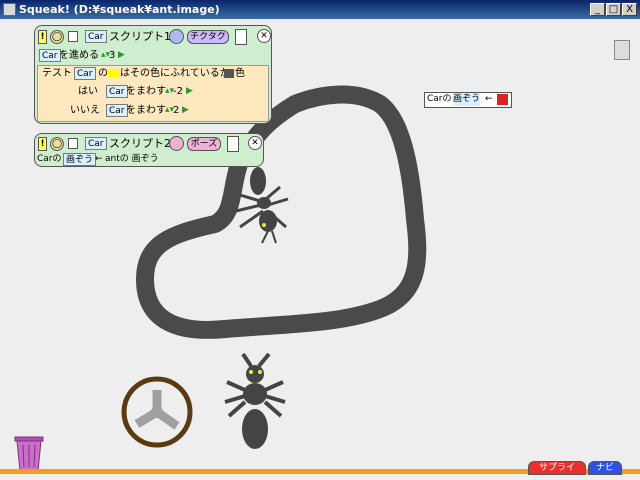  I want to click on script2-panel: ! ◯ Car スクリプト2 ポーズ ✕ Carの 画ぞう ← antの 画ぞう, so click(149, 150).